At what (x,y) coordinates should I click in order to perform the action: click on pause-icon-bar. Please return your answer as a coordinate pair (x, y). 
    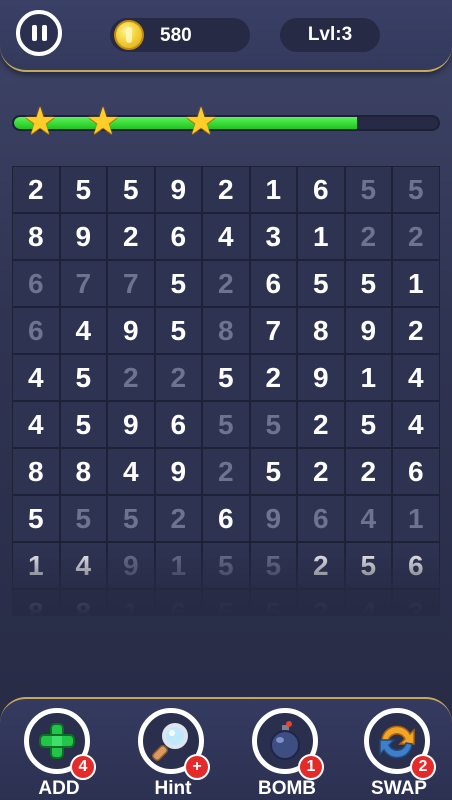
    Looking at the image, I should click on (44, 33).